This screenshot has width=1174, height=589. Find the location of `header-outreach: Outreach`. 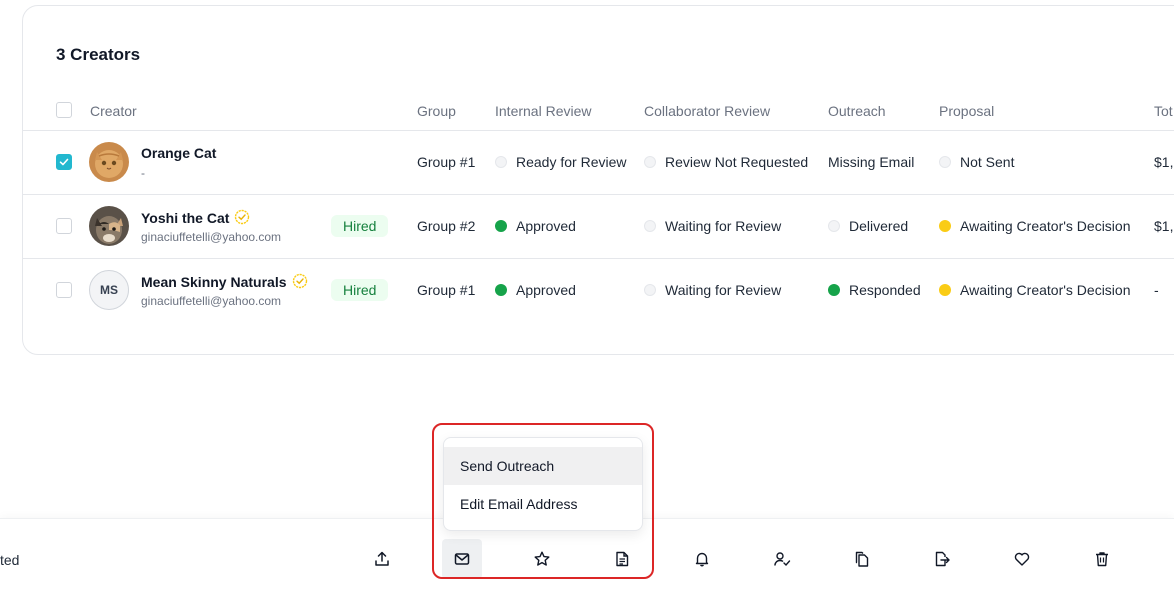

header-outreach: Outreach is located at coordinates (857, 111).